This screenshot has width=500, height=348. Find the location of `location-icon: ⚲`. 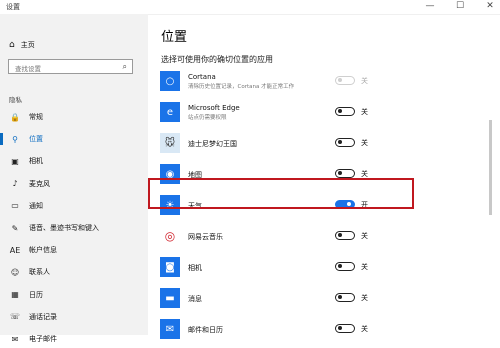

location-icon: ⚲ is located at coordinates (15, 139).